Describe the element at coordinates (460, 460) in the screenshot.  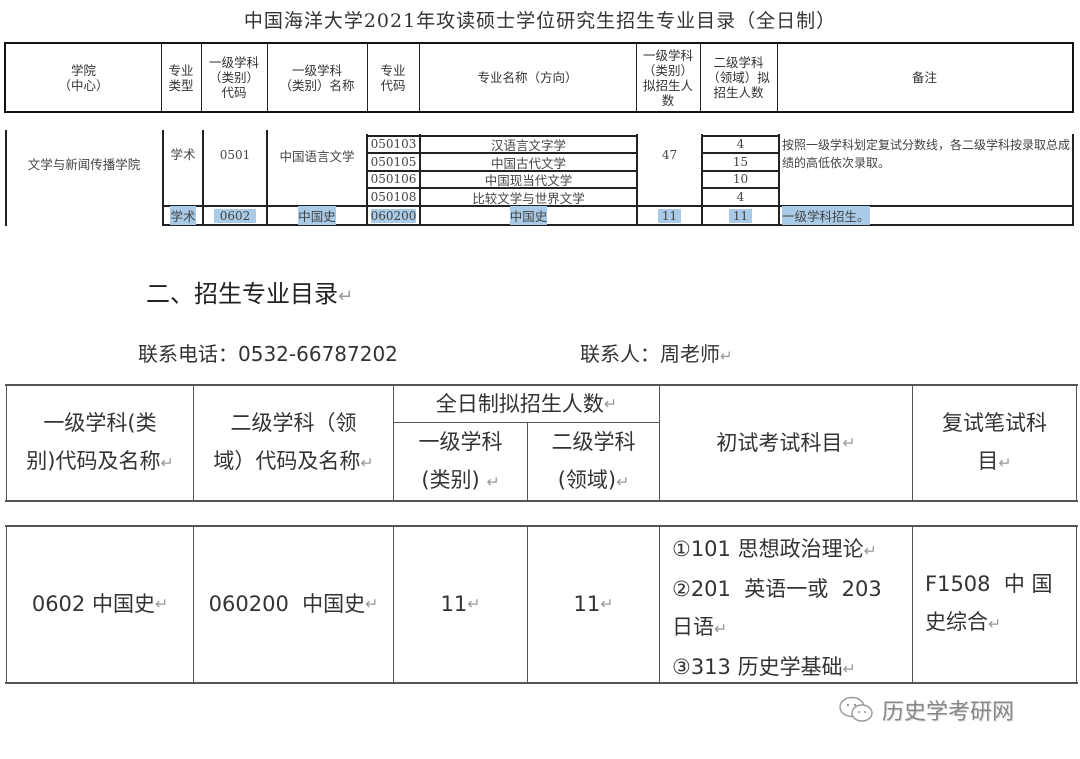
I see `header-quota-first: 一级学科 (类别) ↵` at that location.